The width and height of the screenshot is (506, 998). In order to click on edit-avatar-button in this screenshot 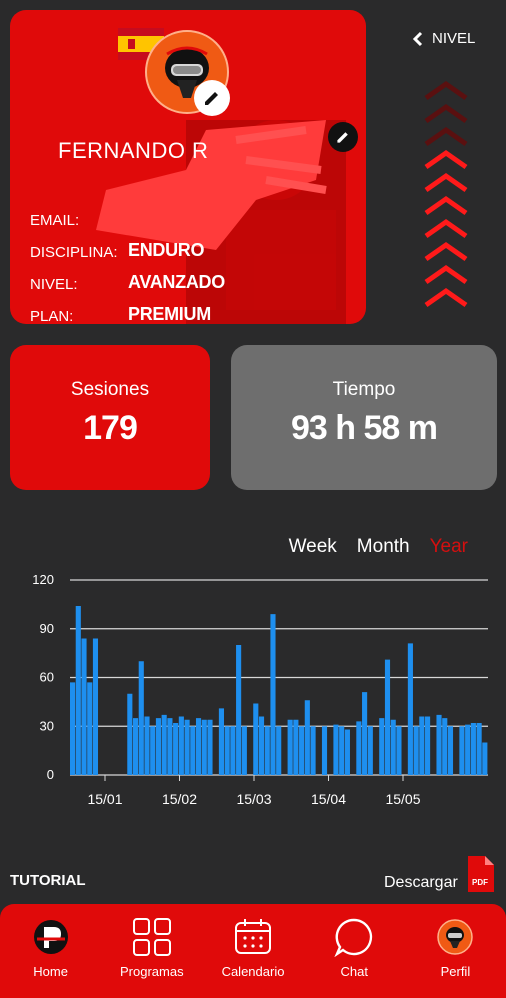, I will do `click(212, 98)`.